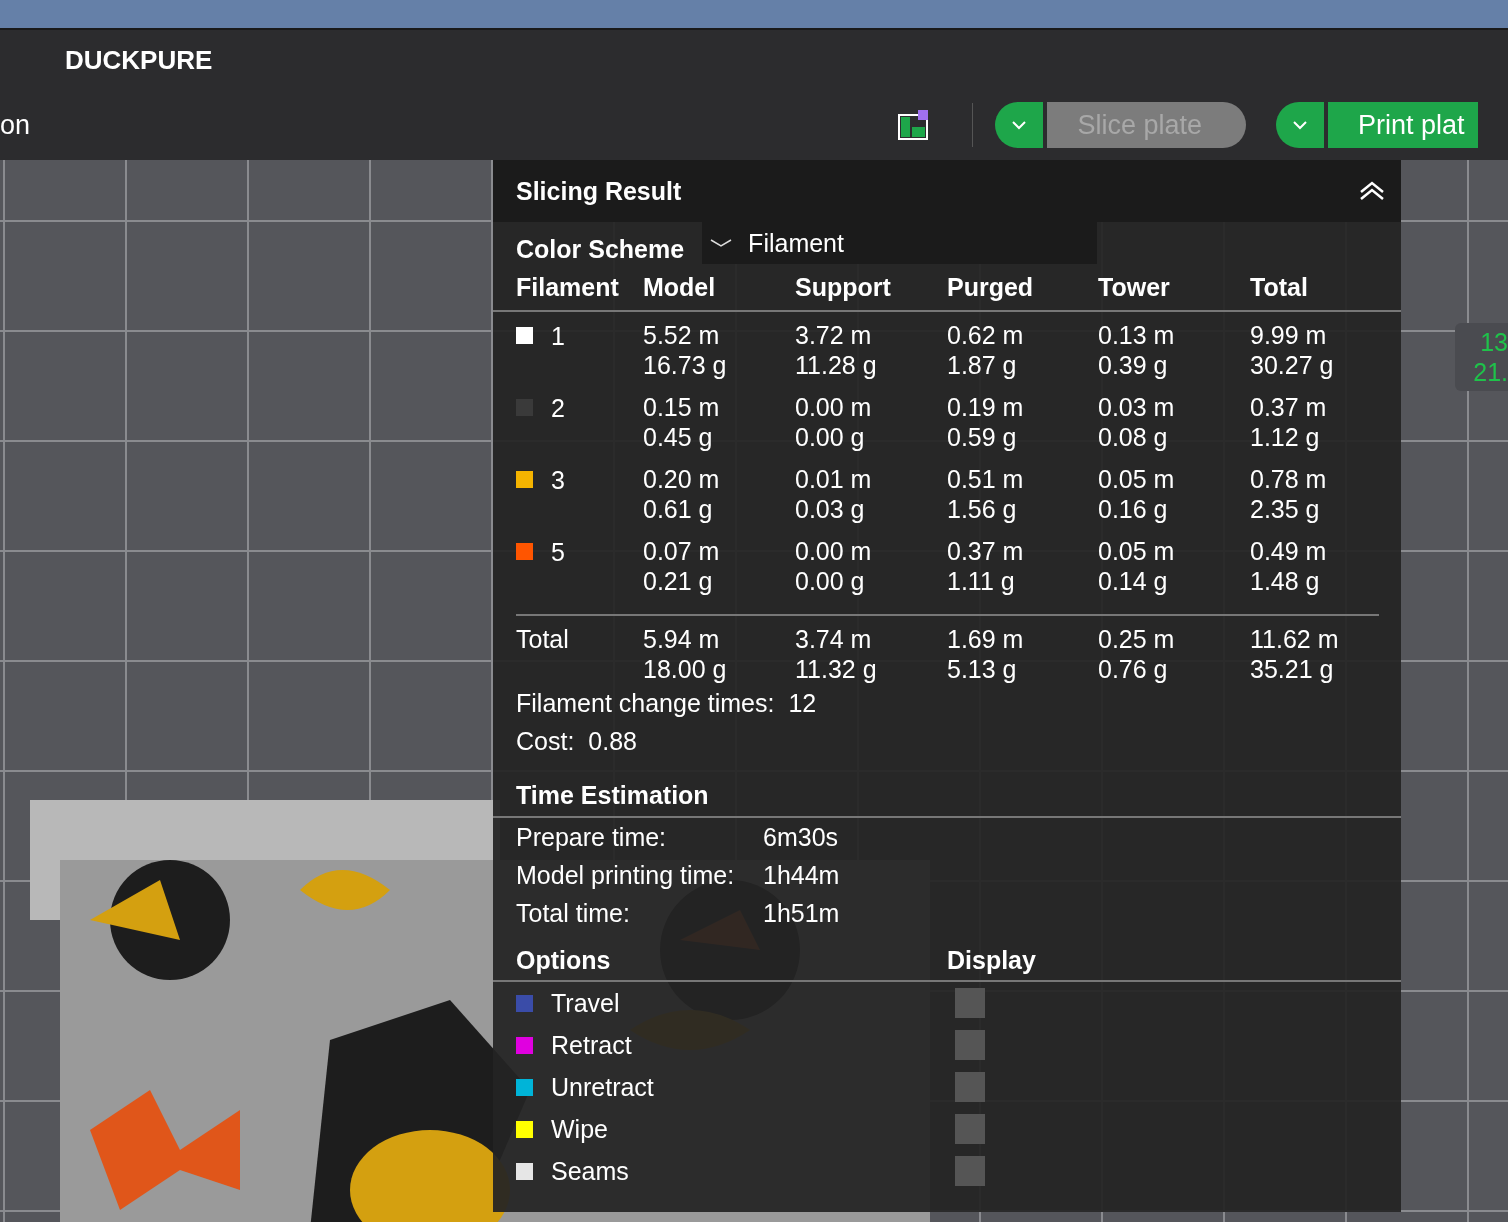 The height and width of the screenshot is (1222, 1508). What do you see at coordinates (1294, 639) in the screenshot?
I see `table-cell: 11.62 m` at bounding box center [1294, 639].